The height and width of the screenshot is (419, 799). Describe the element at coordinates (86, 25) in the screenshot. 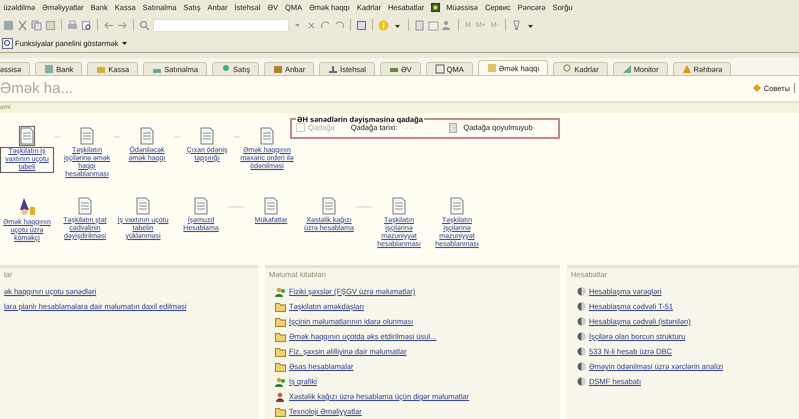

I see `preview-icon` at that location.